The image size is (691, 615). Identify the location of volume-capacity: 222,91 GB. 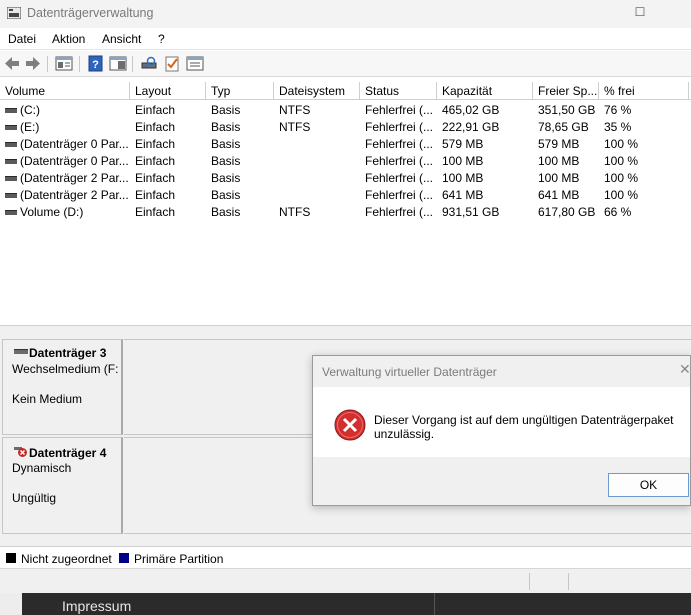
(471, 127).